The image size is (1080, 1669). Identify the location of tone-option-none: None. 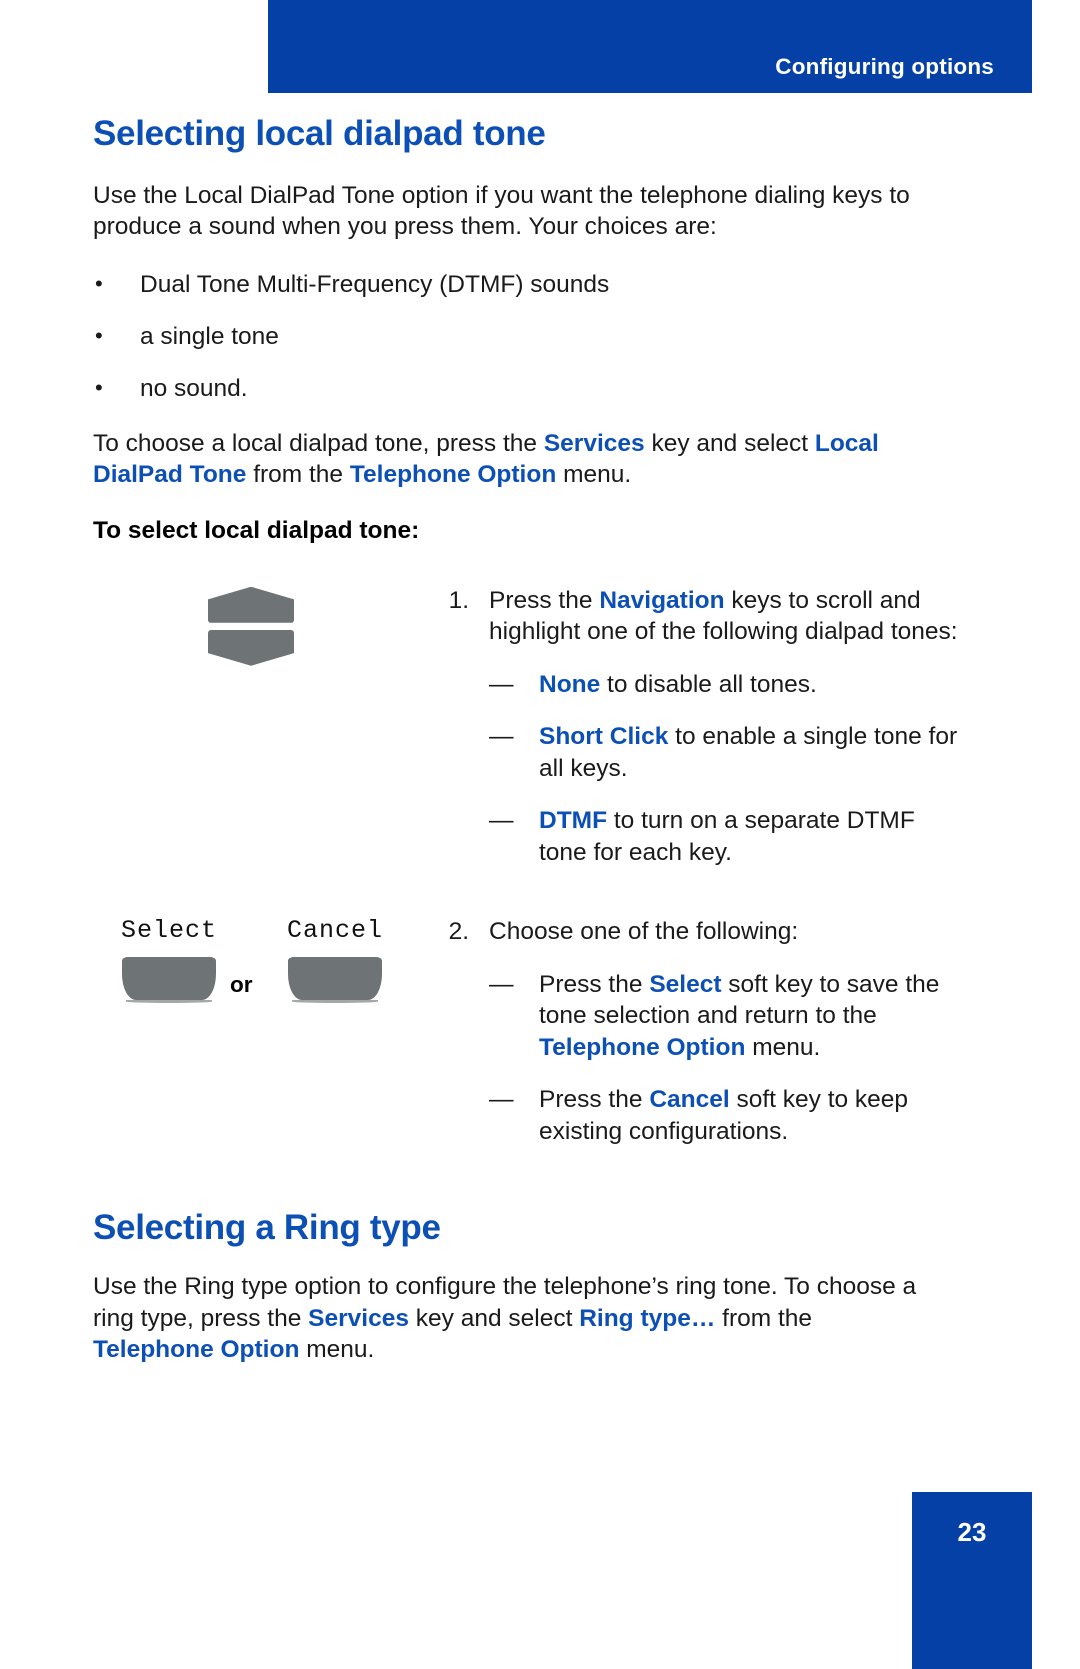
(570, 684).